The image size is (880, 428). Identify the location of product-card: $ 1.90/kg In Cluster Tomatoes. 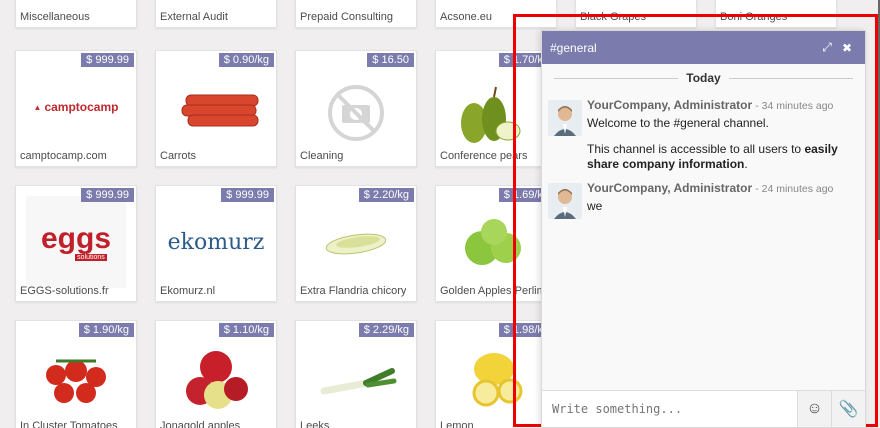
(76, 374).